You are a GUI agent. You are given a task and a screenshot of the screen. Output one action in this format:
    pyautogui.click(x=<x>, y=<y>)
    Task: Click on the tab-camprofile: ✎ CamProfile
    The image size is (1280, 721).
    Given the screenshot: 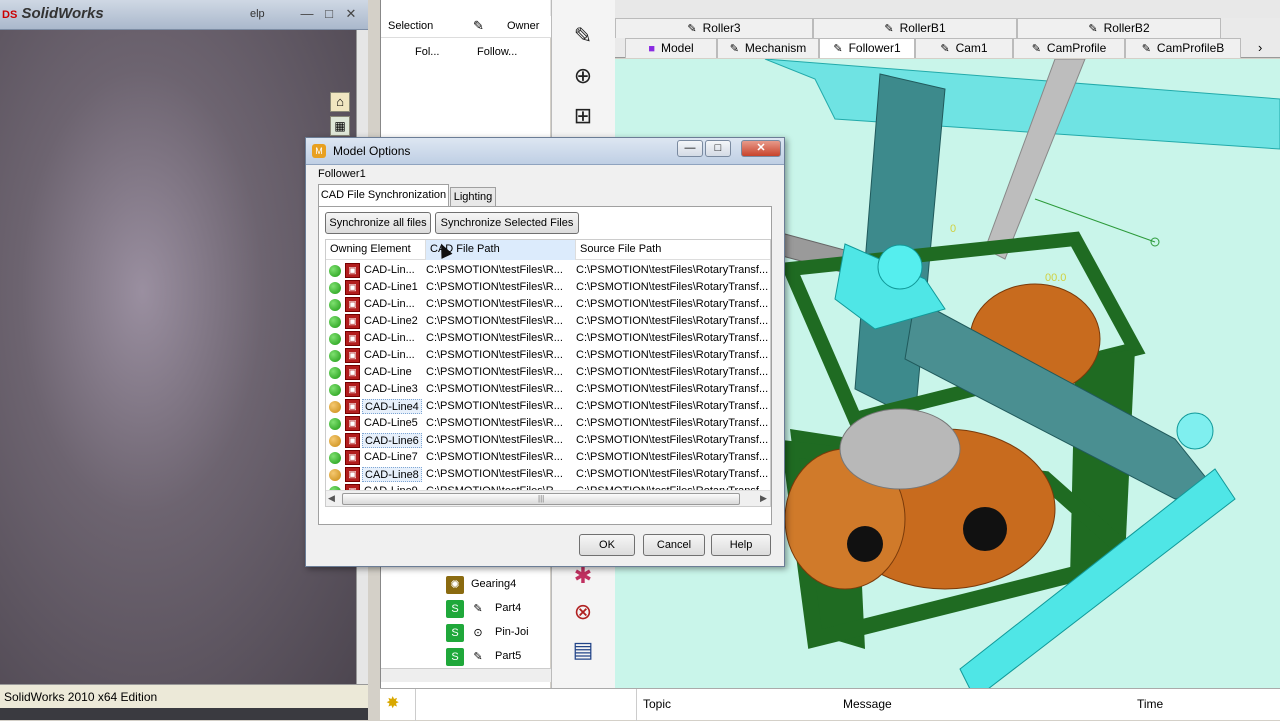 What is the action you would take?
    pyautogui.click(x=1069, y=48)
    